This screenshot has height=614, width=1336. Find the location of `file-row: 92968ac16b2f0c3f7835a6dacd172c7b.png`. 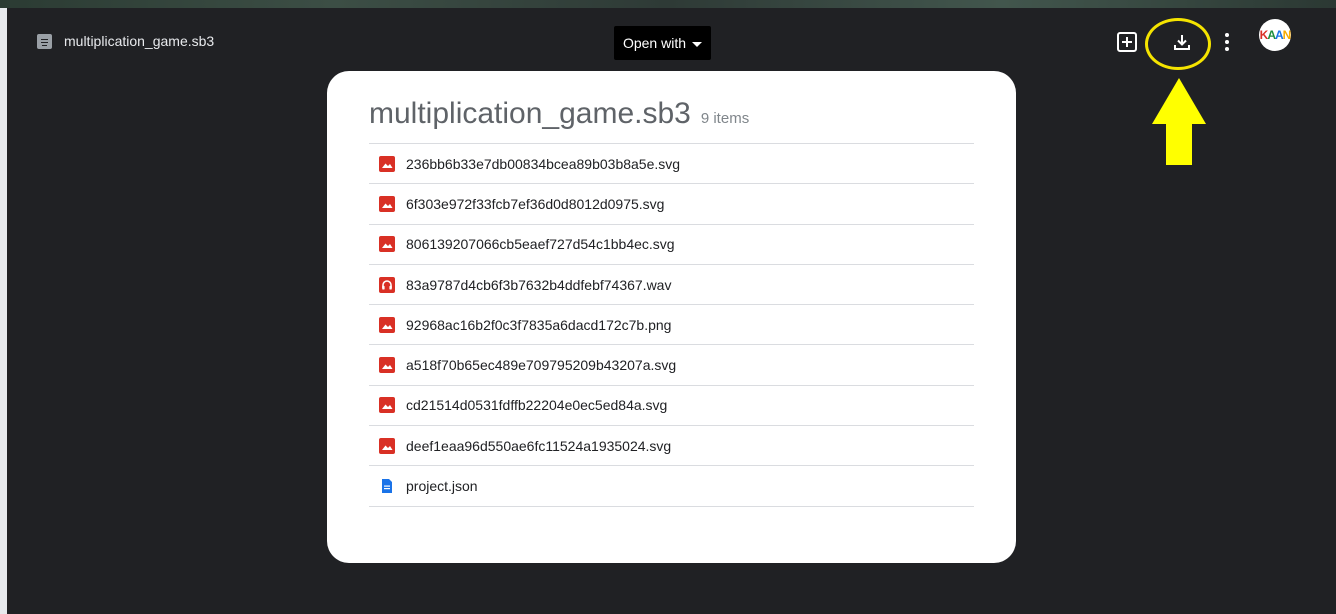

file-row: 92968ac16b2f0c3f7835a6dacd172c7b.png is located at coordinates (671, 325).